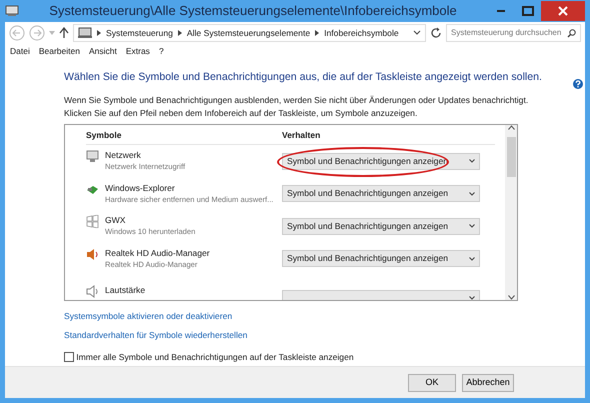 This screenshot has height=403, width=590. What do you see at coordinates (116, 220) in the screenshot?
I see `app-name: GWX` at bounding box center [116, 220].